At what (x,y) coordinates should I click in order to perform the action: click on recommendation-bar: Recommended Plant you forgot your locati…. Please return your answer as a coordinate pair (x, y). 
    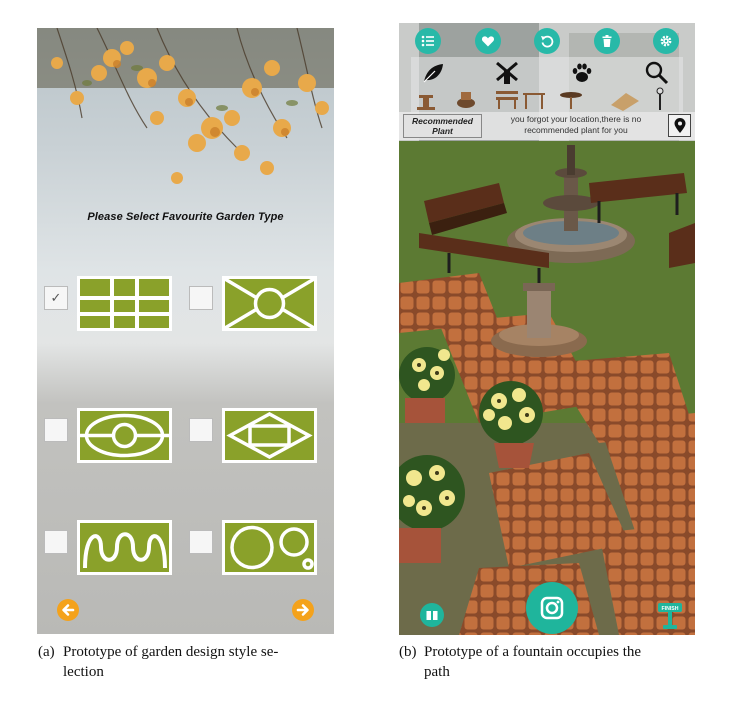
    Looking at the image, I should click on (547, 126).